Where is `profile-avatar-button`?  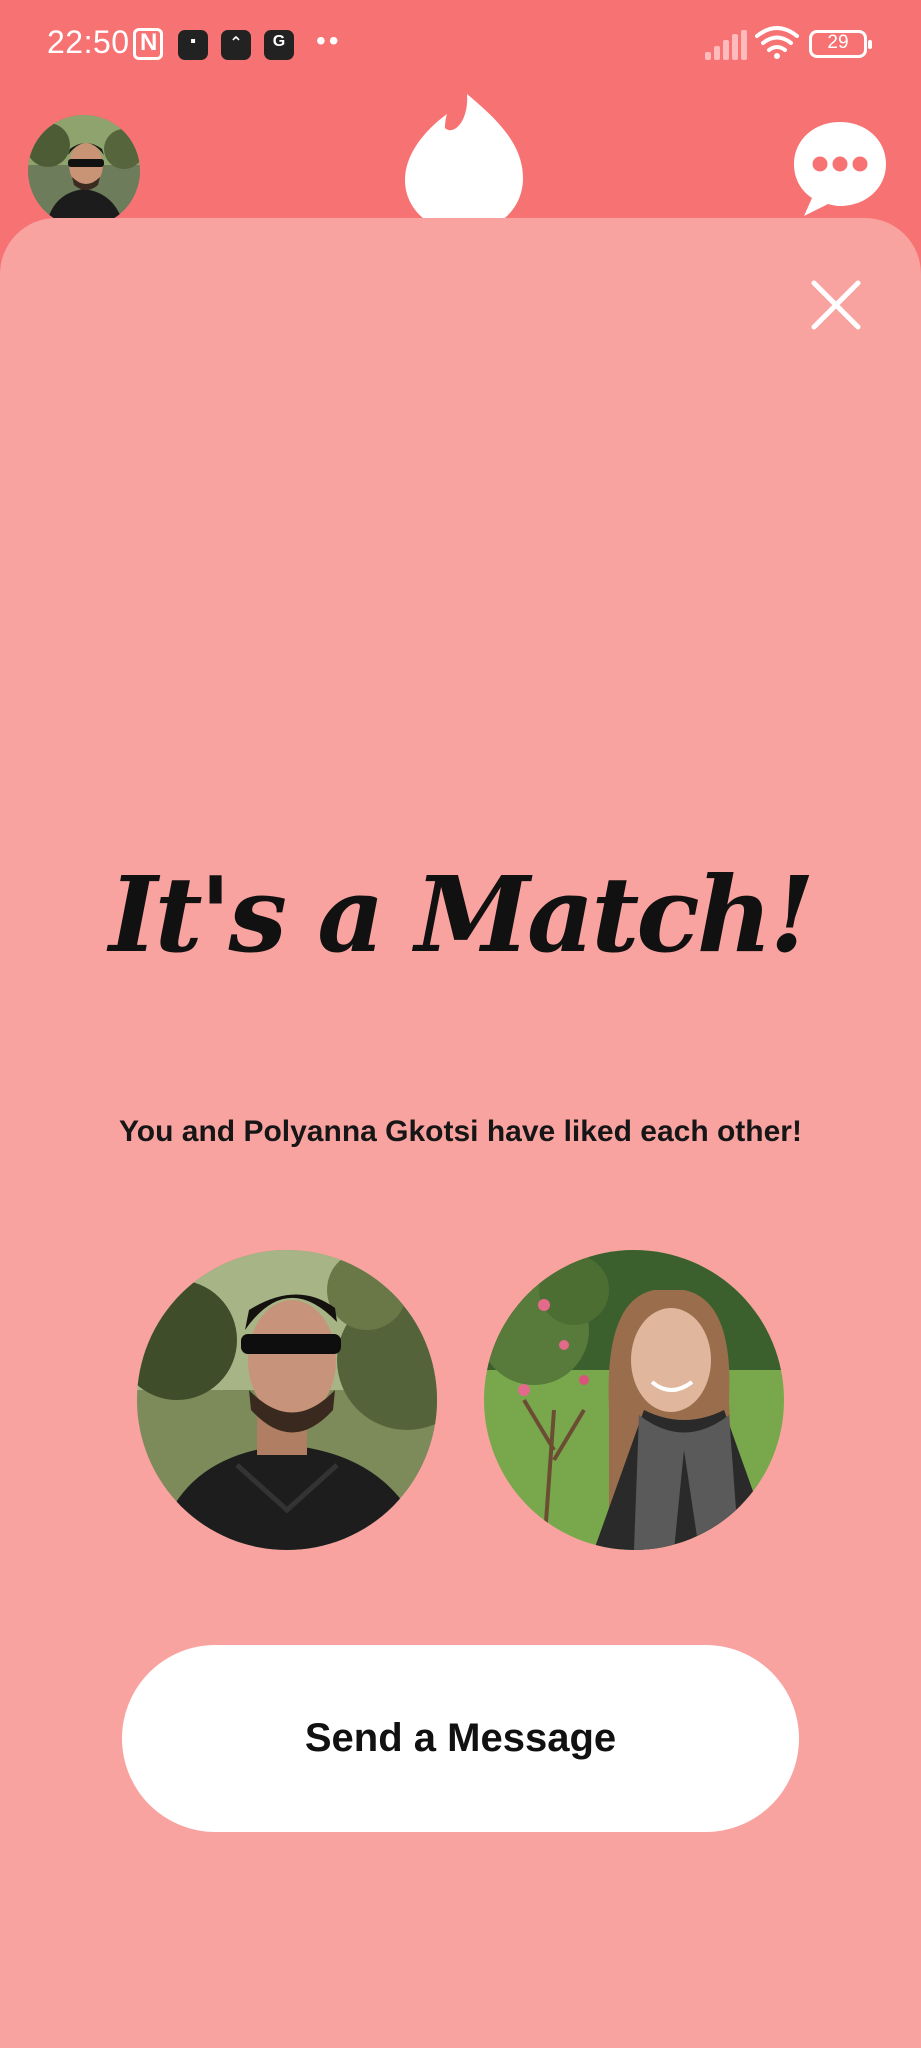 profile-avatar-button is located at coordinates (84, 171).